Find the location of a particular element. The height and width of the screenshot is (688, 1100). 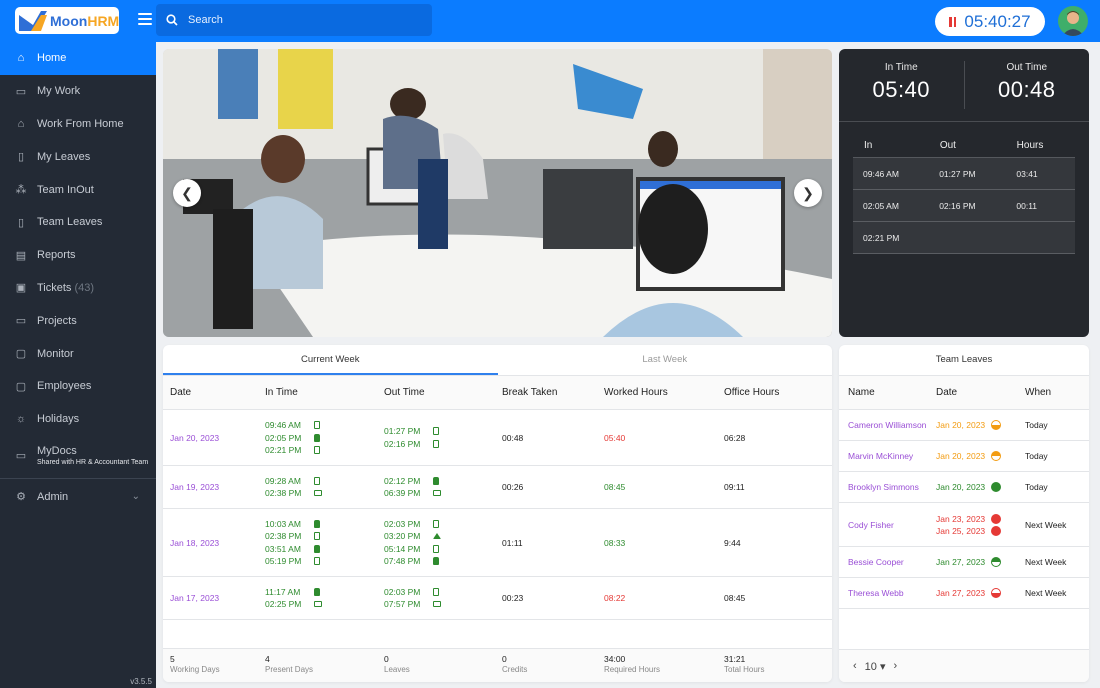

attendance-date: Jan 17, 2023 is located at coordinates (214, 598).